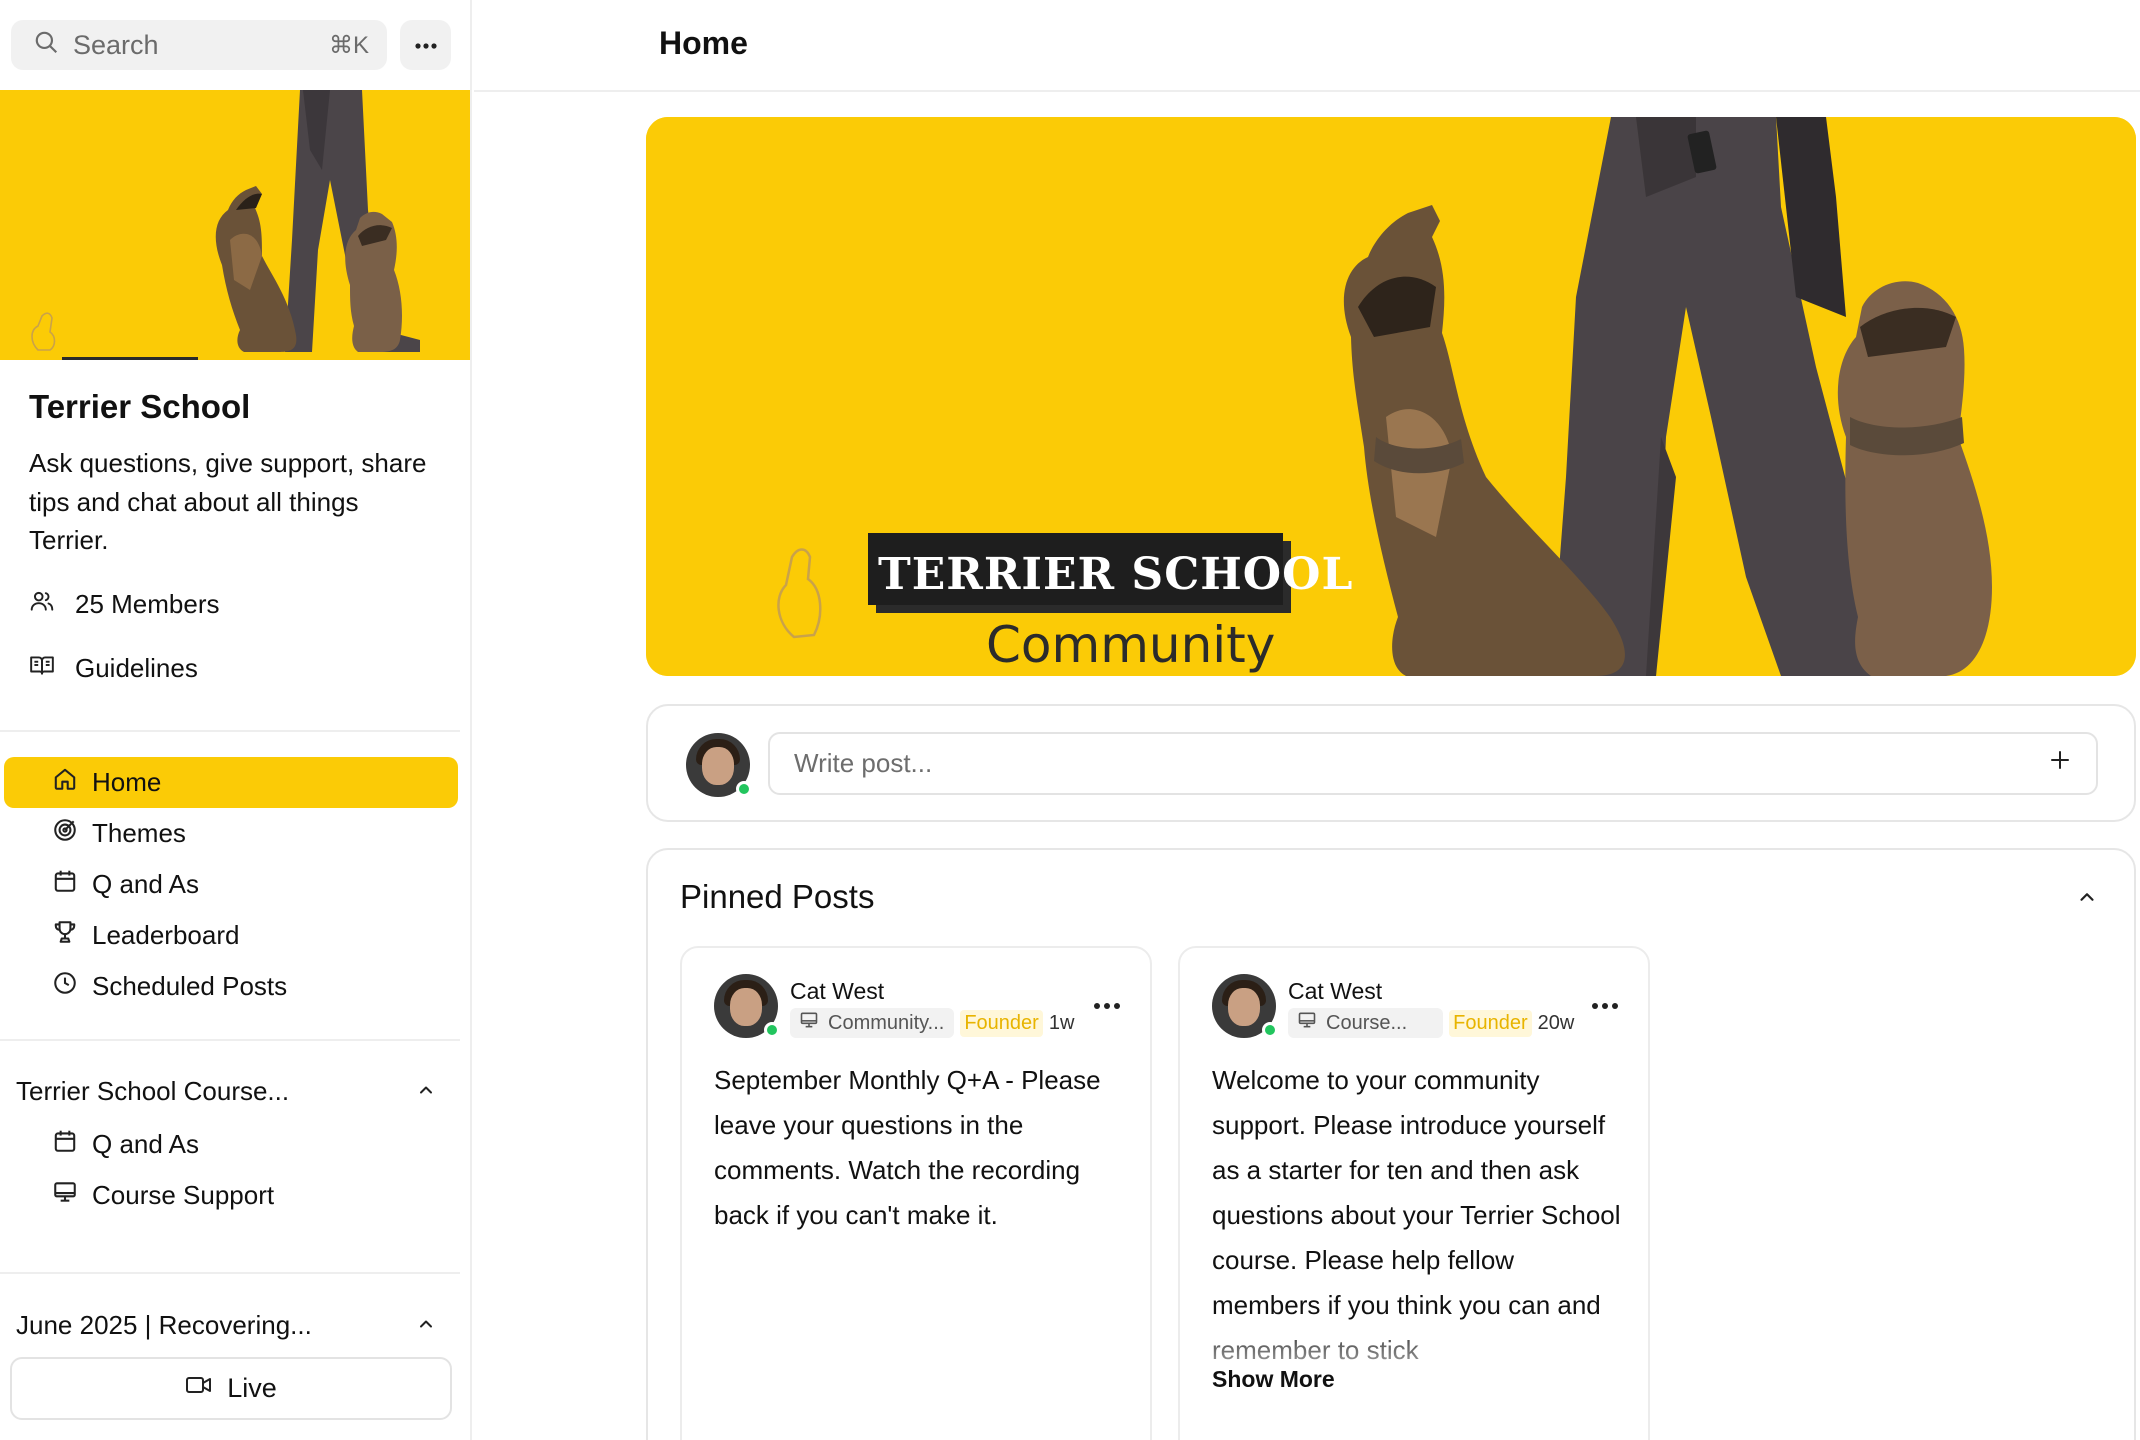 This screenshot has height=1440, width=2140. I want to click on members-link: 25 Members, so click(124, 604).